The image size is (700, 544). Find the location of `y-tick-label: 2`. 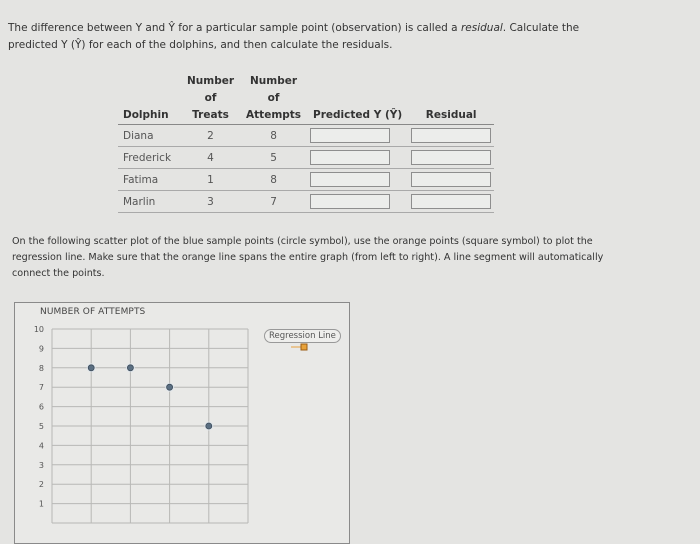

y-tick-label: 2 is located at coordinates (41, 484).